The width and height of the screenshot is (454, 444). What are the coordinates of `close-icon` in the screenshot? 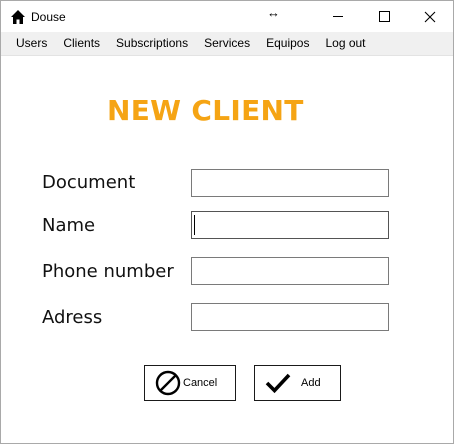 It's located at (430, 16).